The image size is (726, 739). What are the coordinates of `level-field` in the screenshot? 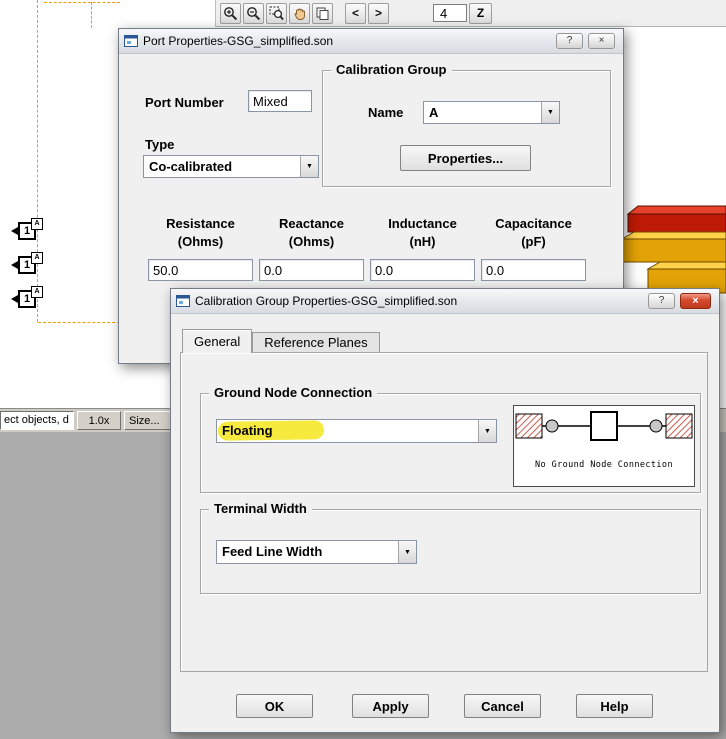 It's located at (450, 13).